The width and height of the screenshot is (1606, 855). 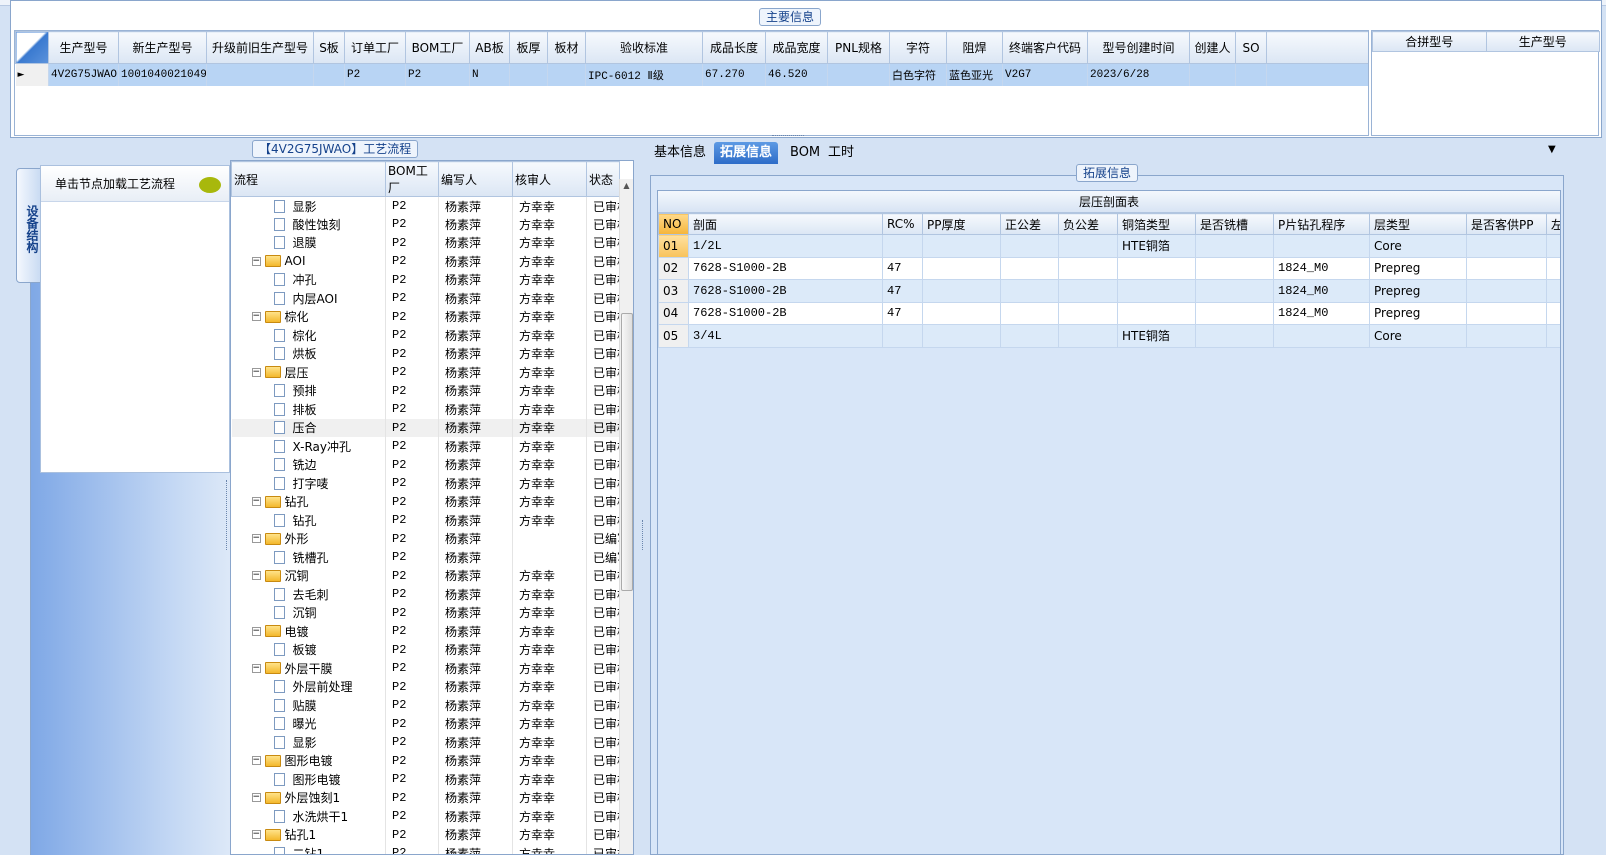 What do you see at coordinates (746, 153) in the screenshot?
I see `tab-1: 拓展信息` at bounding box center [746, 153].